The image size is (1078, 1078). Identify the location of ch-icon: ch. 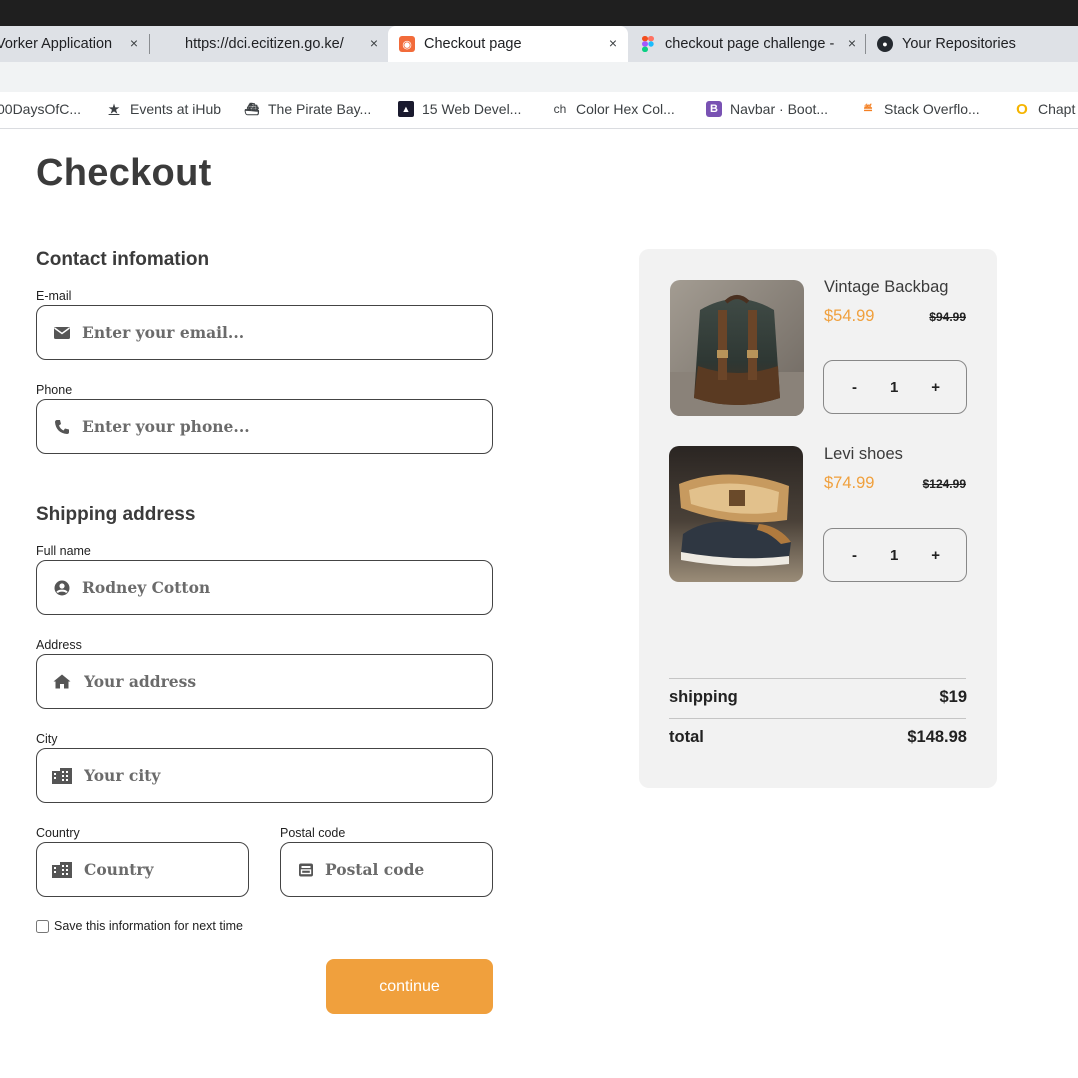
(560, 109).